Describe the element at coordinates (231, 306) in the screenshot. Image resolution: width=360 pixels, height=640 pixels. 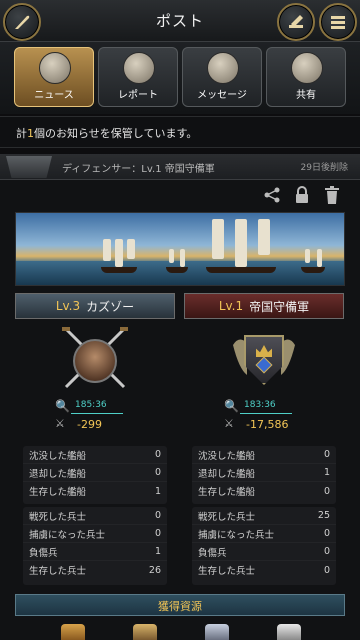
I see `defender-level: Lv.1` at that location.